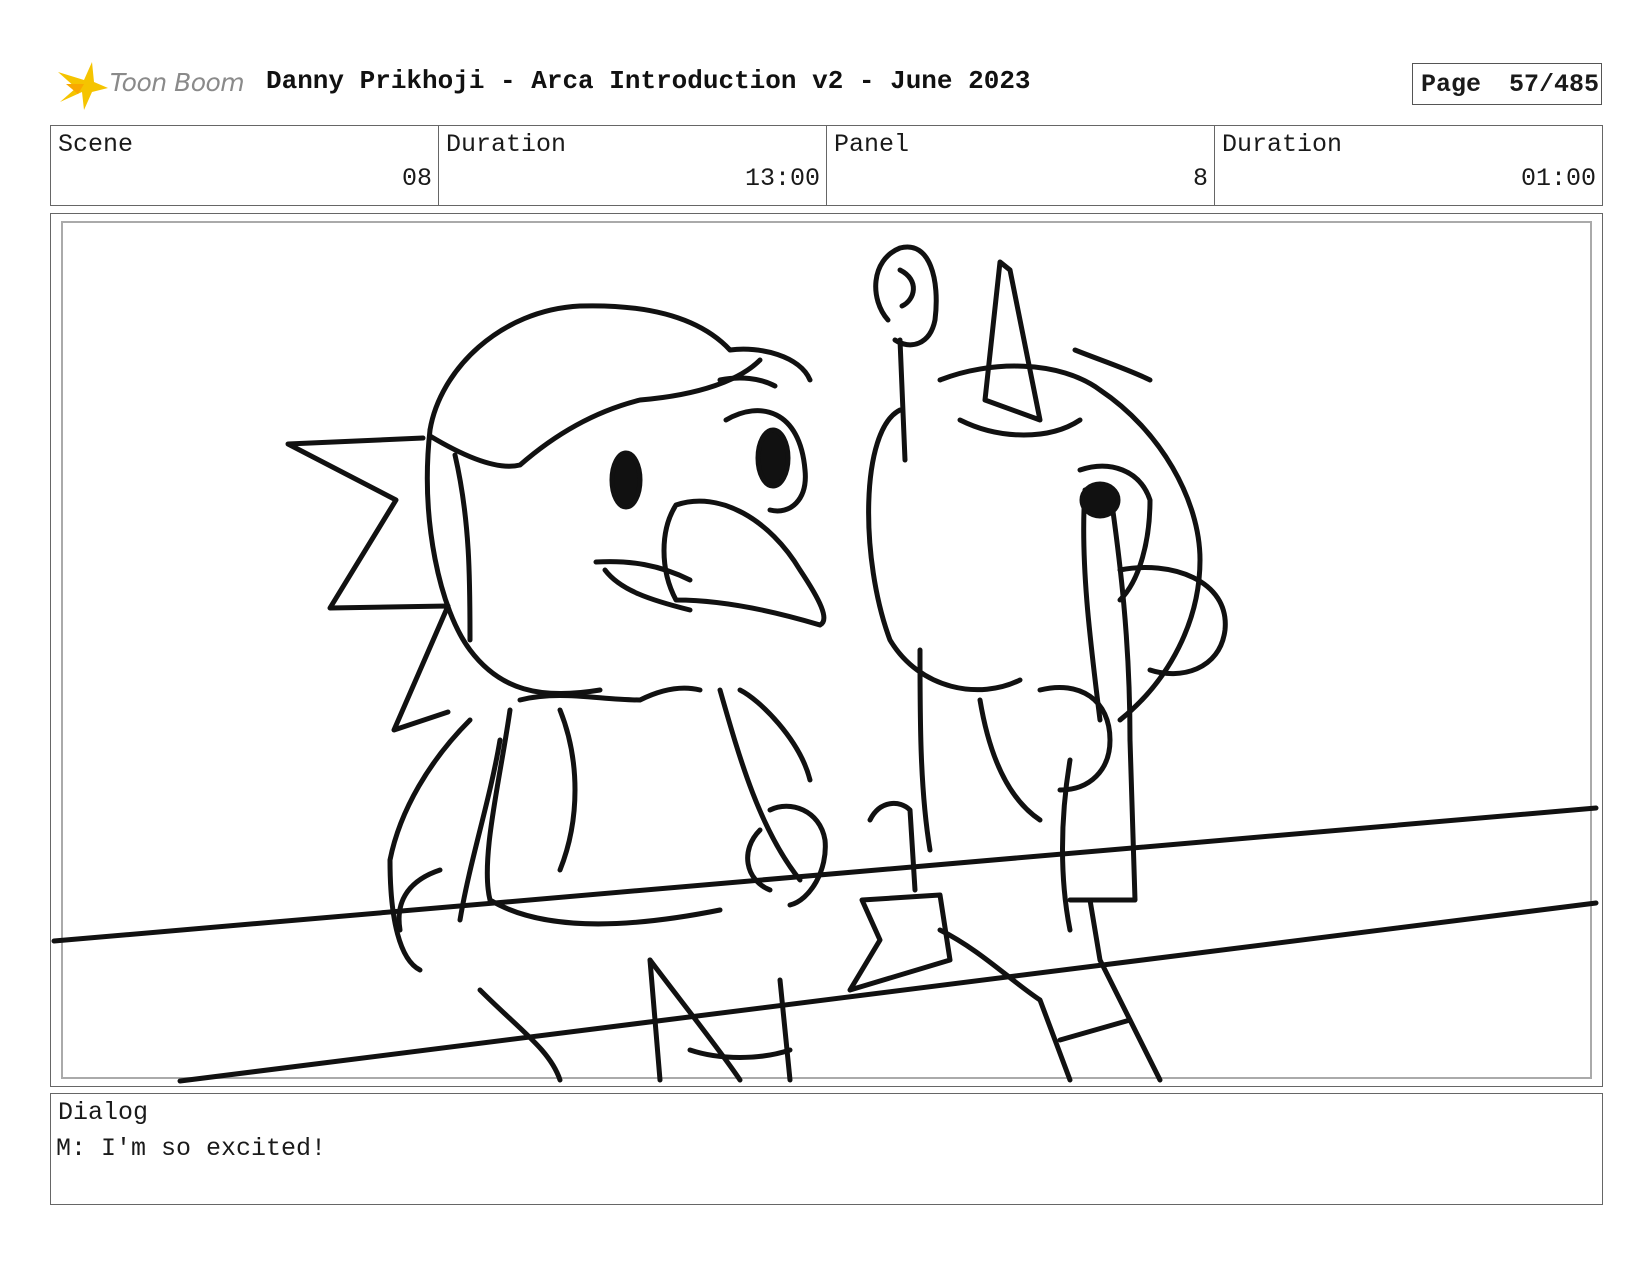 Image resolution: width=1650 pixels, height=1275 pixels. I want to click on railing-bottom-line, so click(888, 992).